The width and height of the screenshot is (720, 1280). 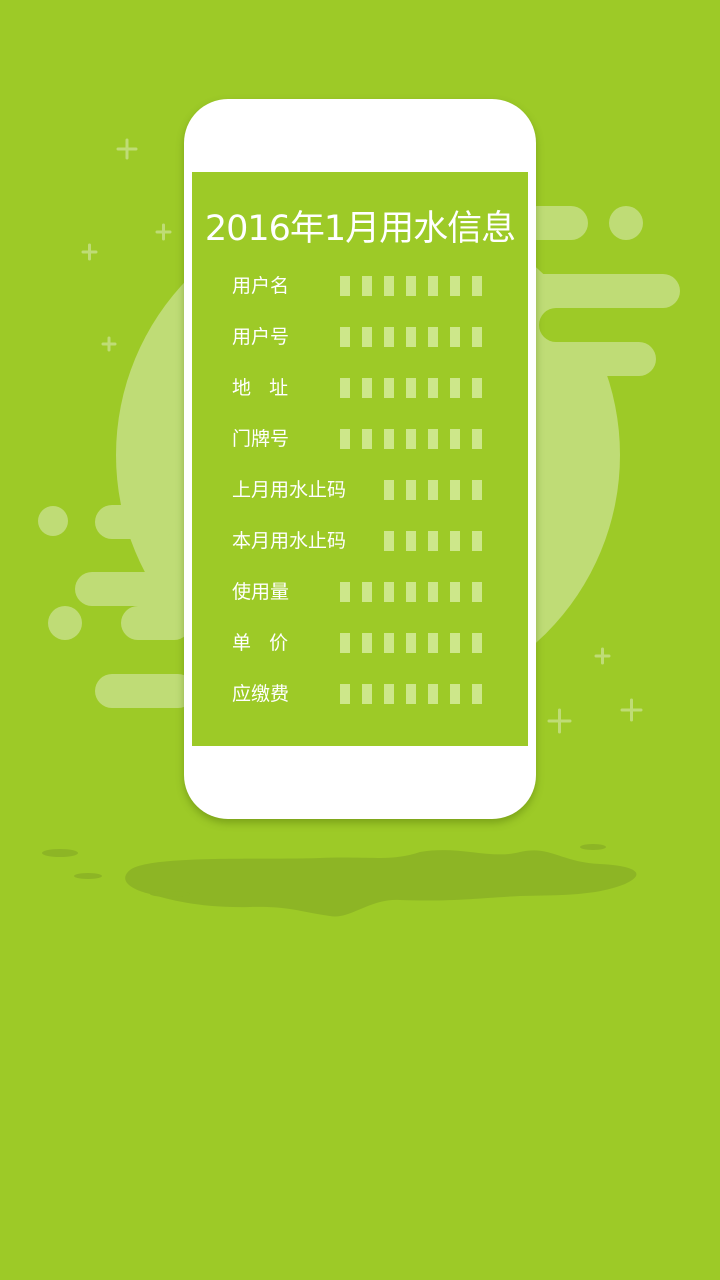 What do you see at coordinates (289, 541) in the screenshot?
I see `row-label: 本月用水止码` at bounding box center [289, 541].